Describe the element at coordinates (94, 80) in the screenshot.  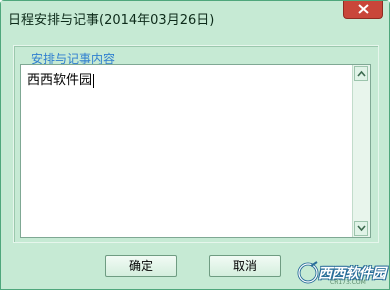
I see `text-caret` at that location.